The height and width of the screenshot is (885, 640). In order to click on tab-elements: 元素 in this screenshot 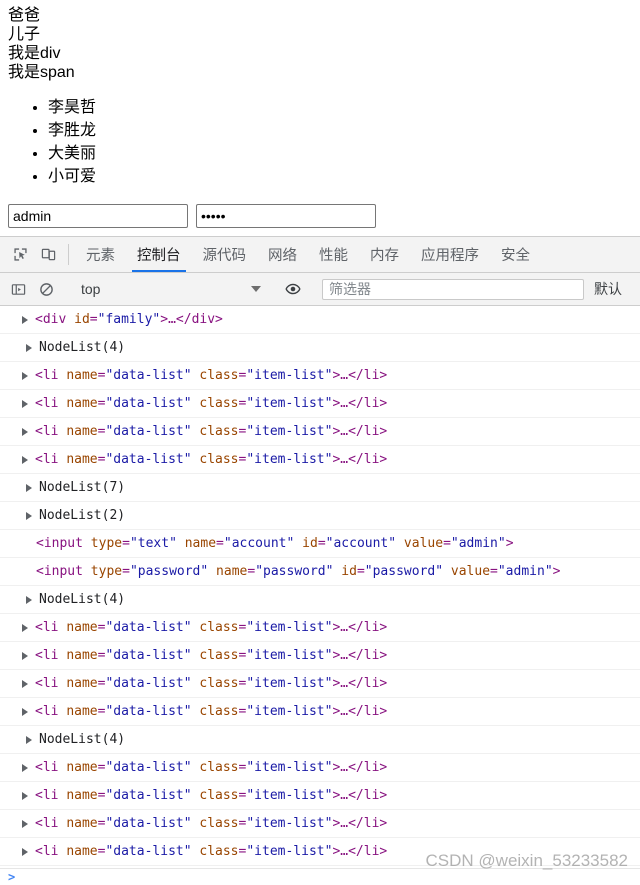, I will do `click(100, 254)`.